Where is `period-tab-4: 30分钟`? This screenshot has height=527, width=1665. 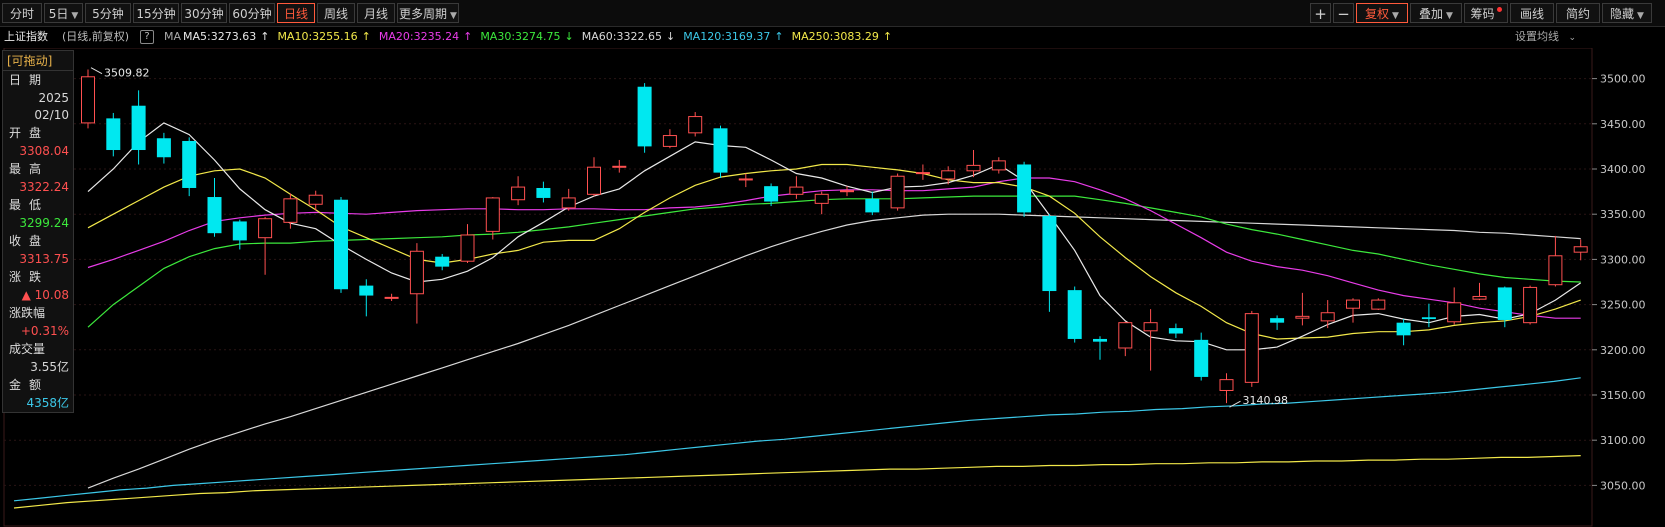
period-tab-4: 30分钟 is located at coordinates (204, 13).